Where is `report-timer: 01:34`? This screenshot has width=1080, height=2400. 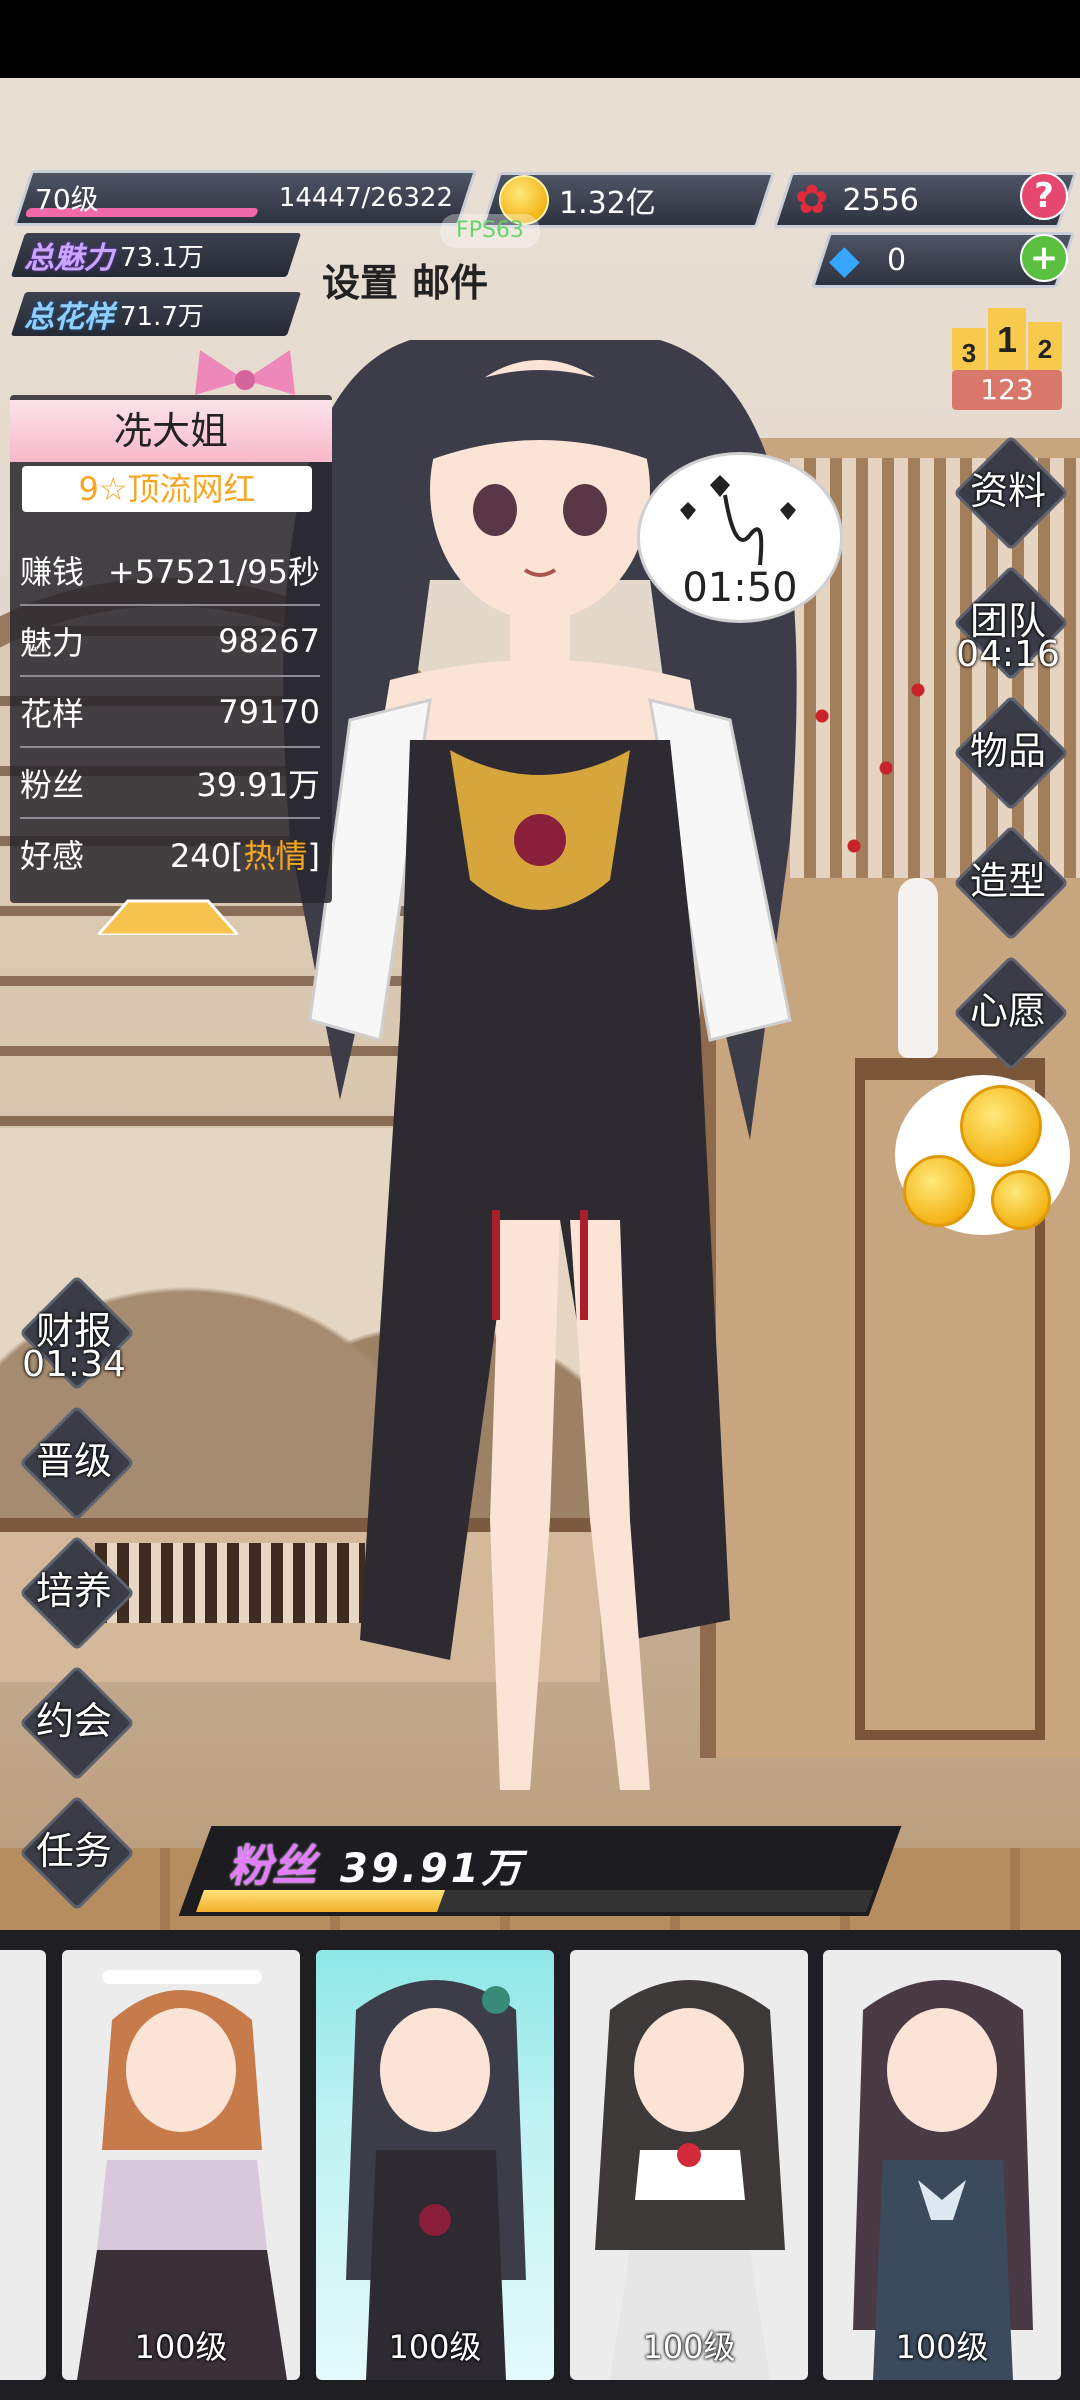 report-timer: 01:34 is located at coordinates (74, 1364).